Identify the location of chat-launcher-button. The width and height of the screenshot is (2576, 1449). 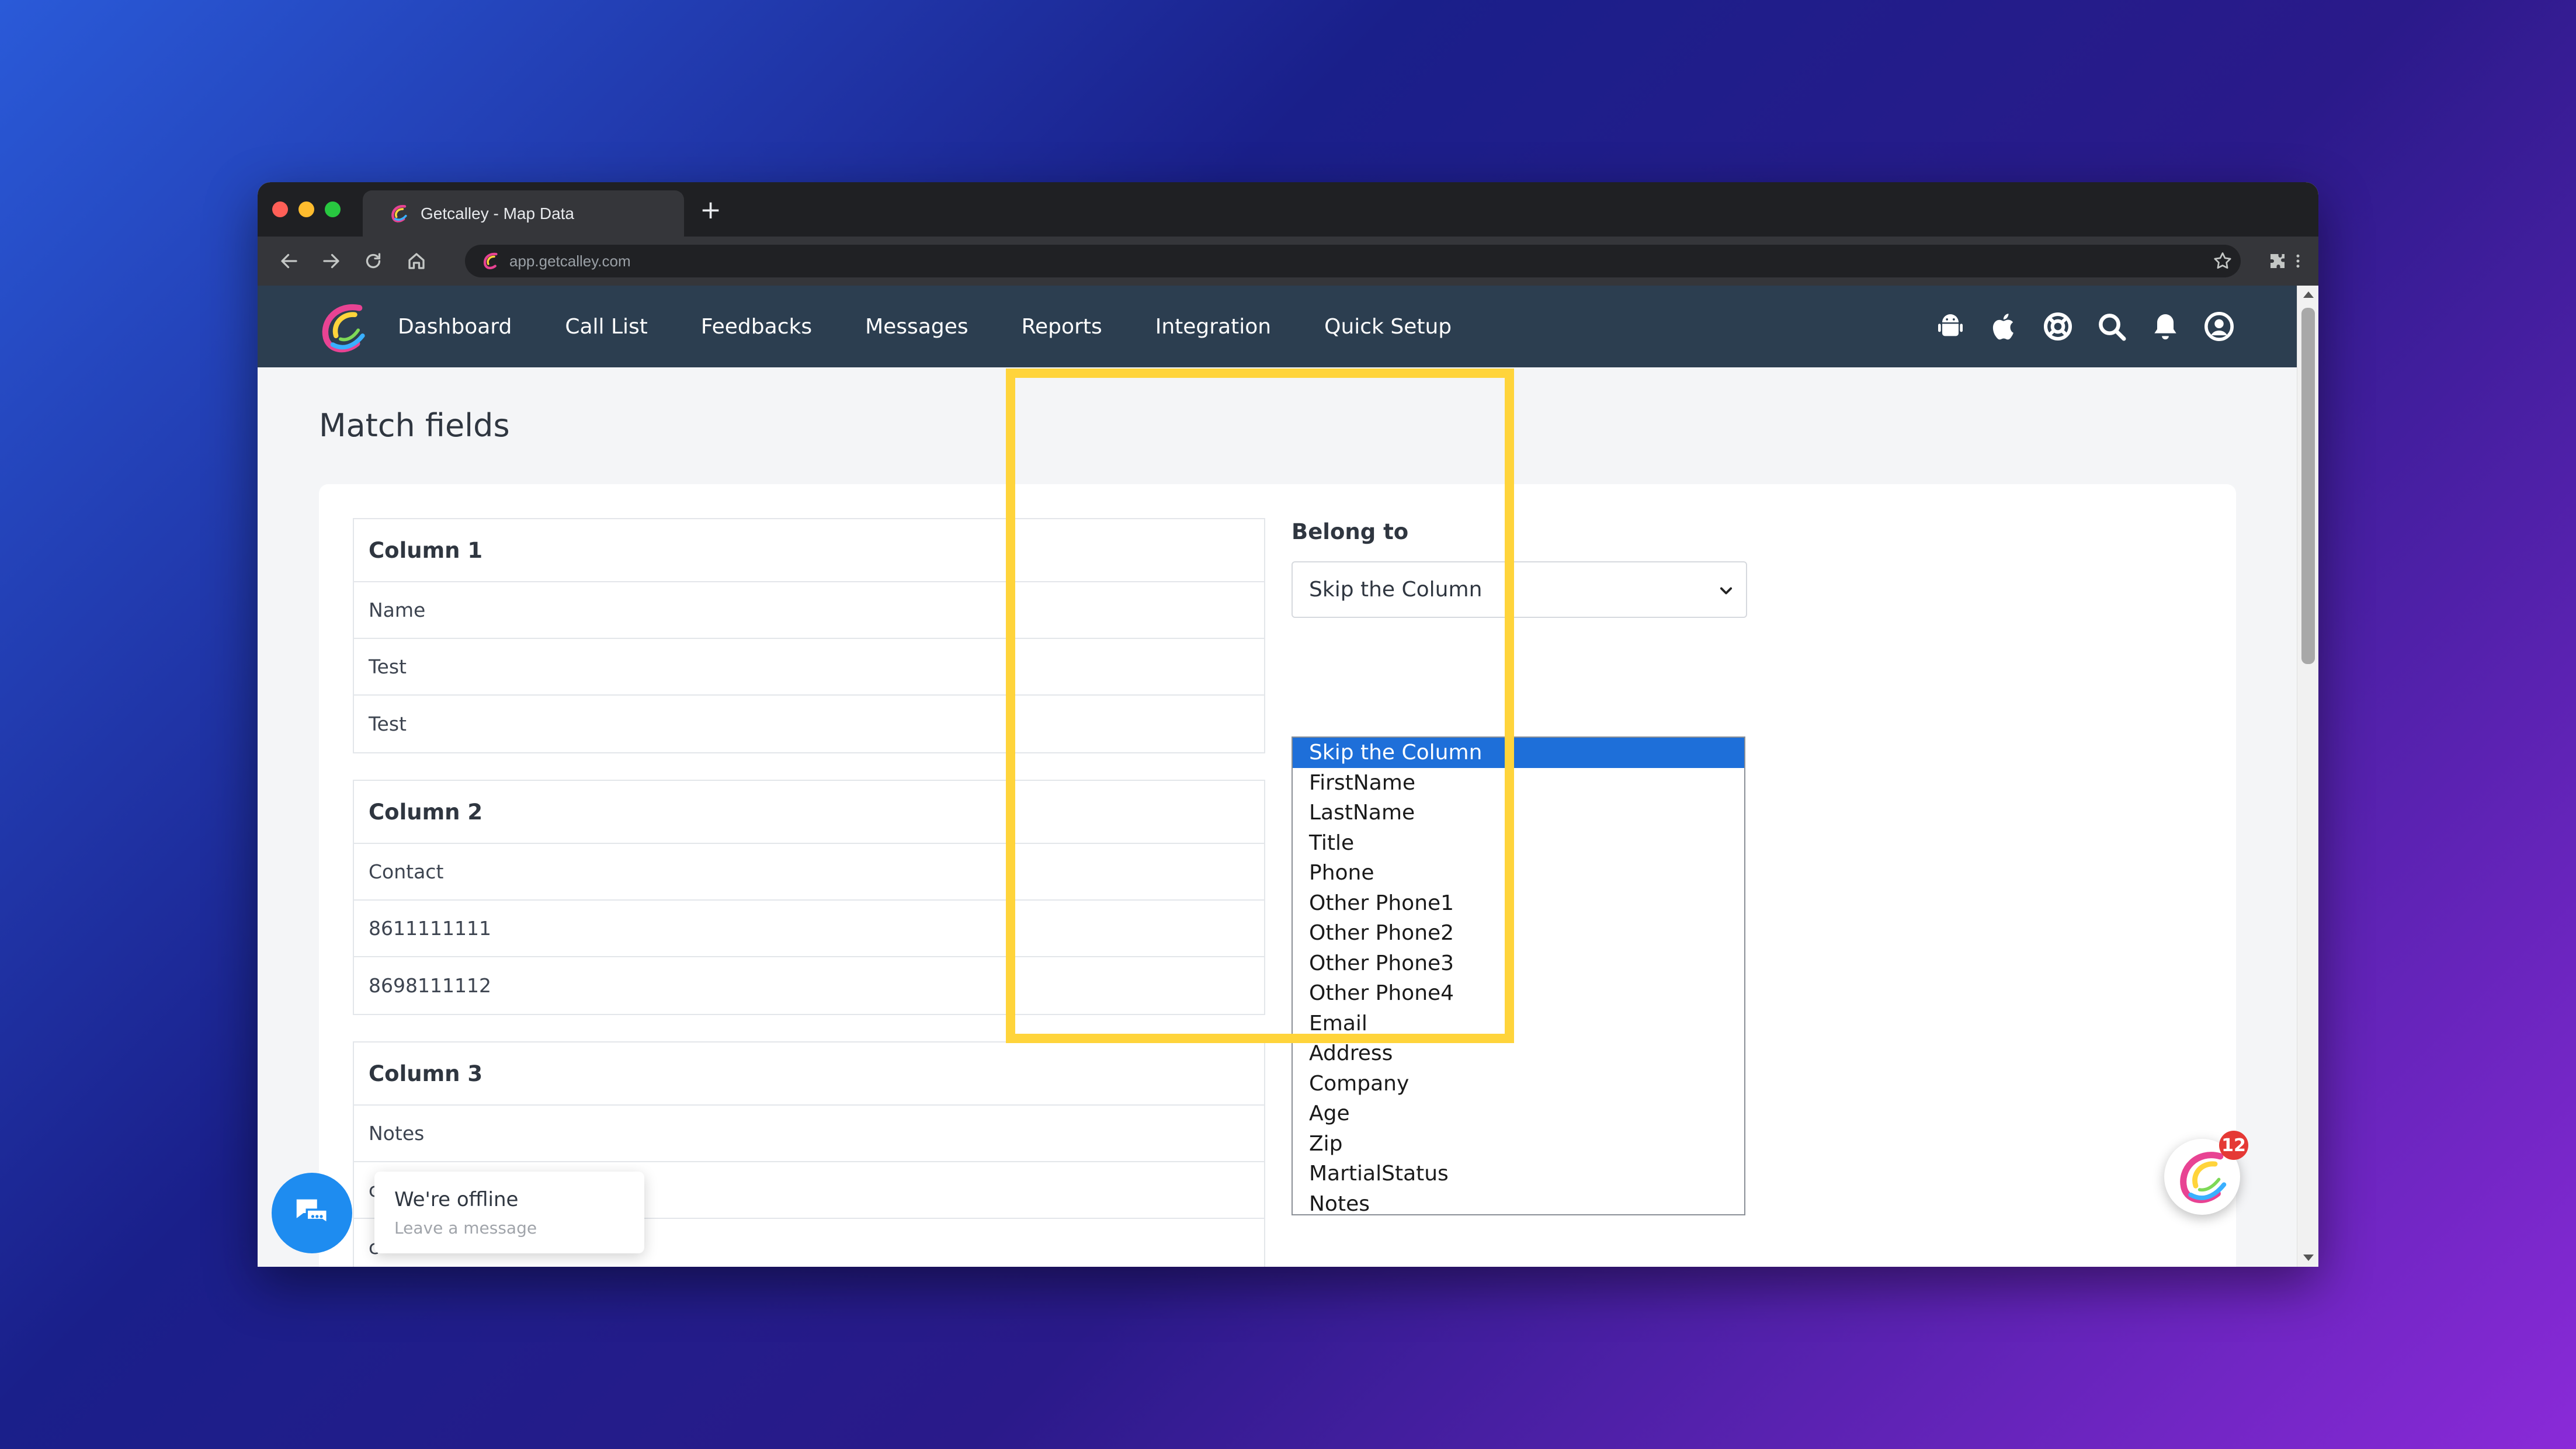
(312, 1213).